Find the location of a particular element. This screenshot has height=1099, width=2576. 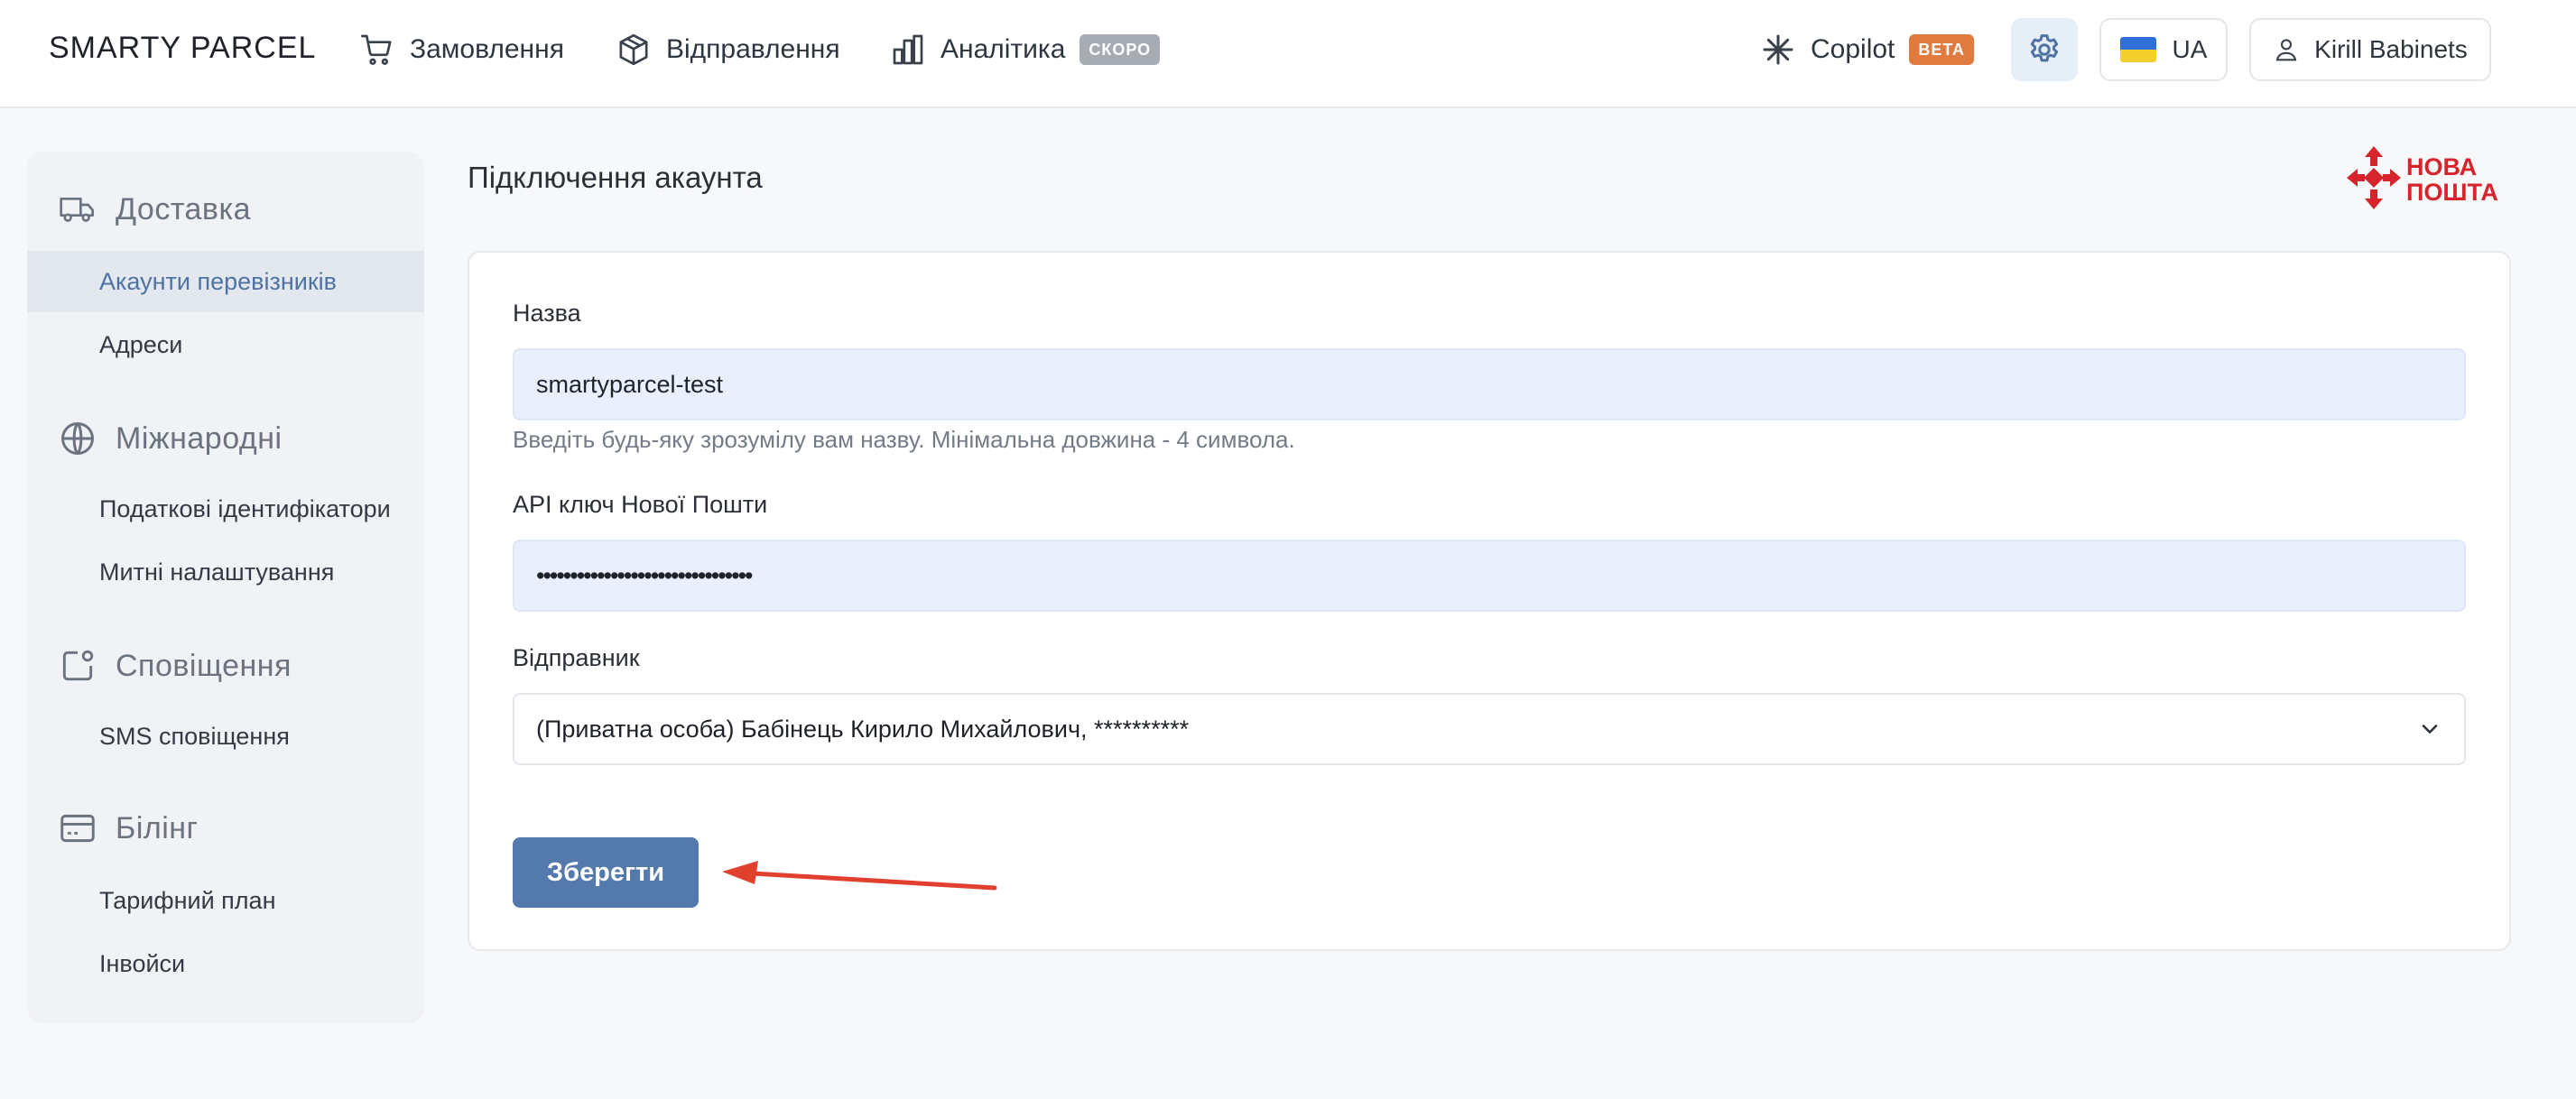

sidebar-section-title: Сповіщення is located at coordinates (204, 665).